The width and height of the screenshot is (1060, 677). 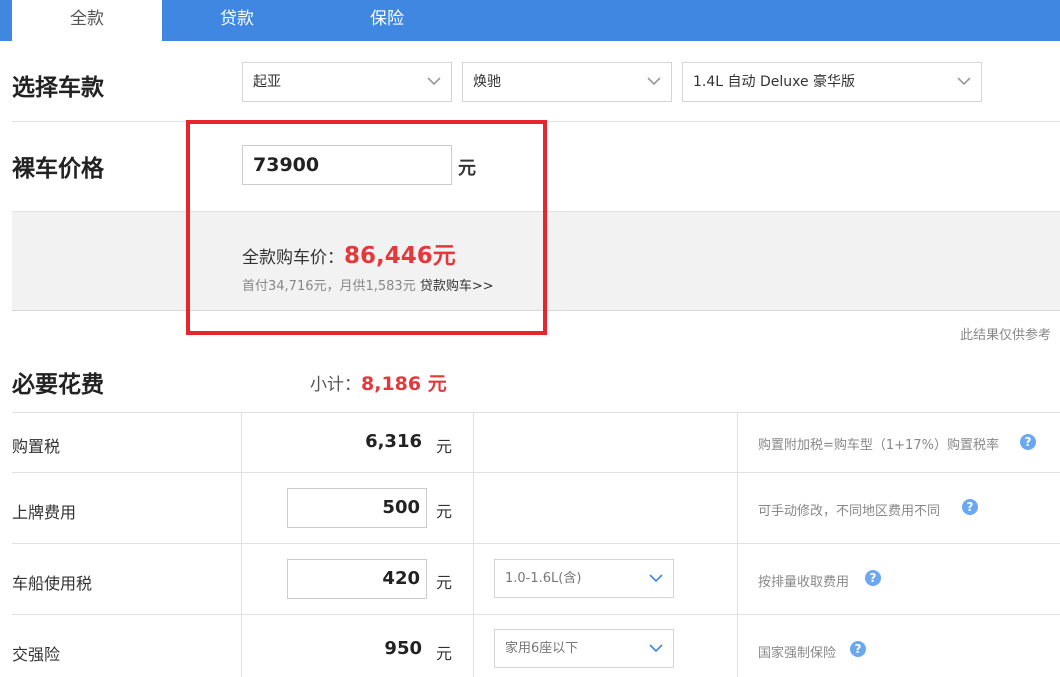 I want to click on compulsory-insurance-unit: 元, so click(x=444, y=653).